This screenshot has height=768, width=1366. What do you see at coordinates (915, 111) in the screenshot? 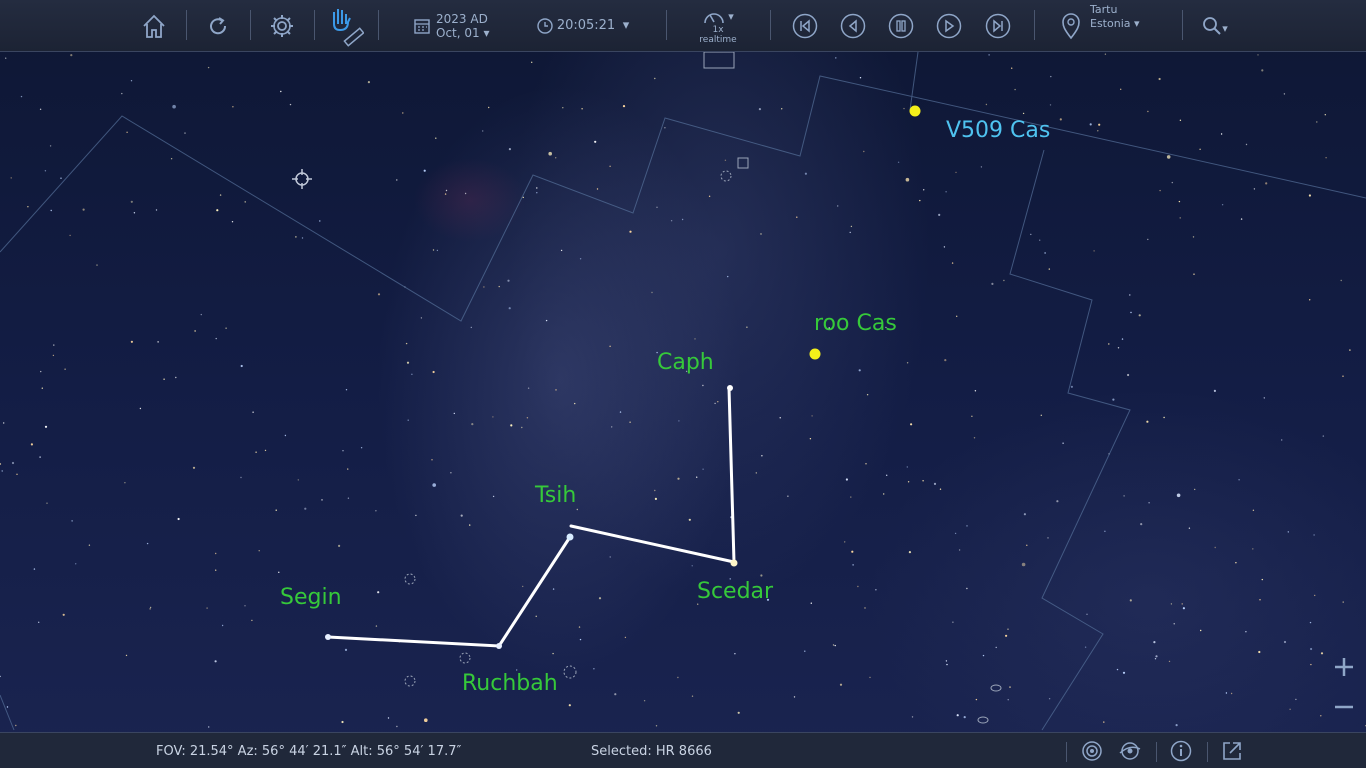
I see `star-v509-cas` at bounding box center [915, 111].